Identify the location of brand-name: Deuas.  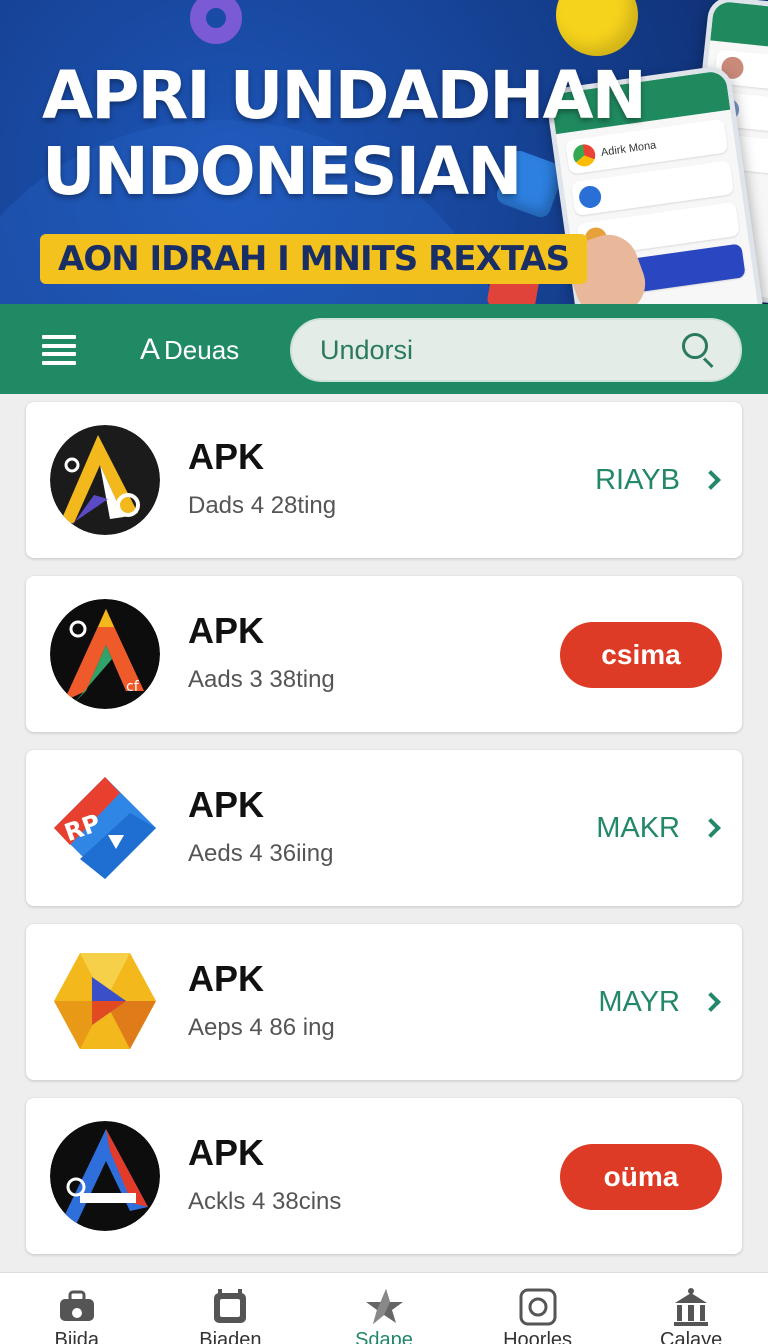
(202, 349).